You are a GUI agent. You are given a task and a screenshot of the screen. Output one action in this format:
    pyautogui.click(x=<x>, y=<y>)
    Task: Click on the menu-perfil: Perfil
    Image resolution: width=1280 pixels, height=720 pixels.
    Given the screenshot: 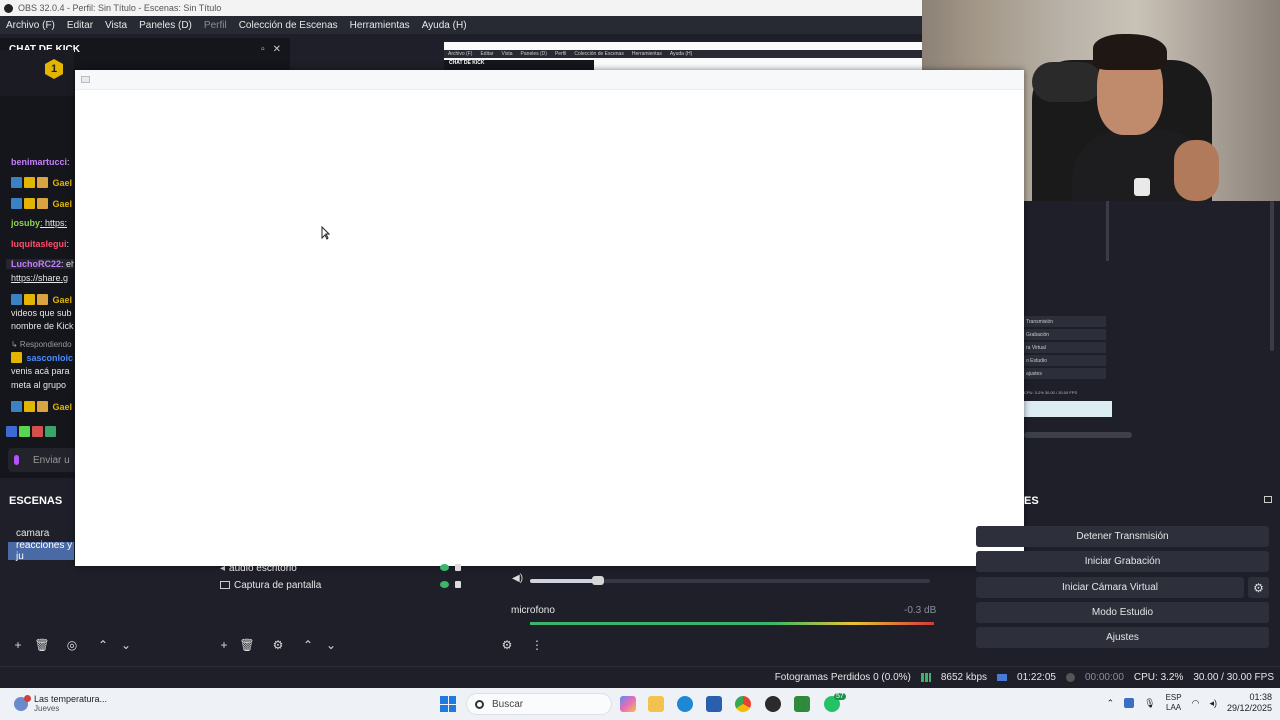 What is the action you would take?
    pyautogui.click(x=215, y=25)
    